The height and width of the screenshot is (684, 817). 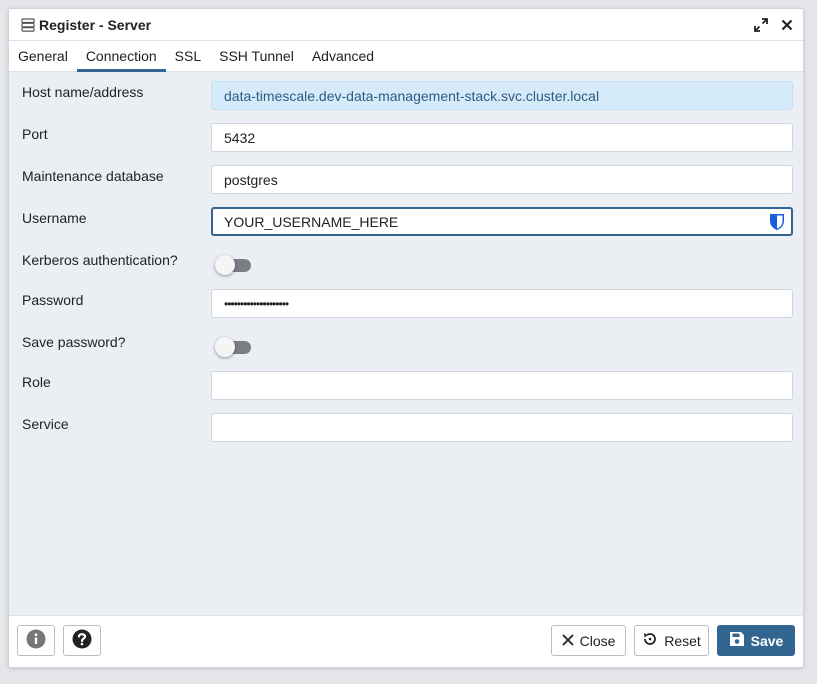 What do you see at coordinates (777, 223) in the screenshot?
I see `password-manager-shield-icon` at bounding box center [777, 223].